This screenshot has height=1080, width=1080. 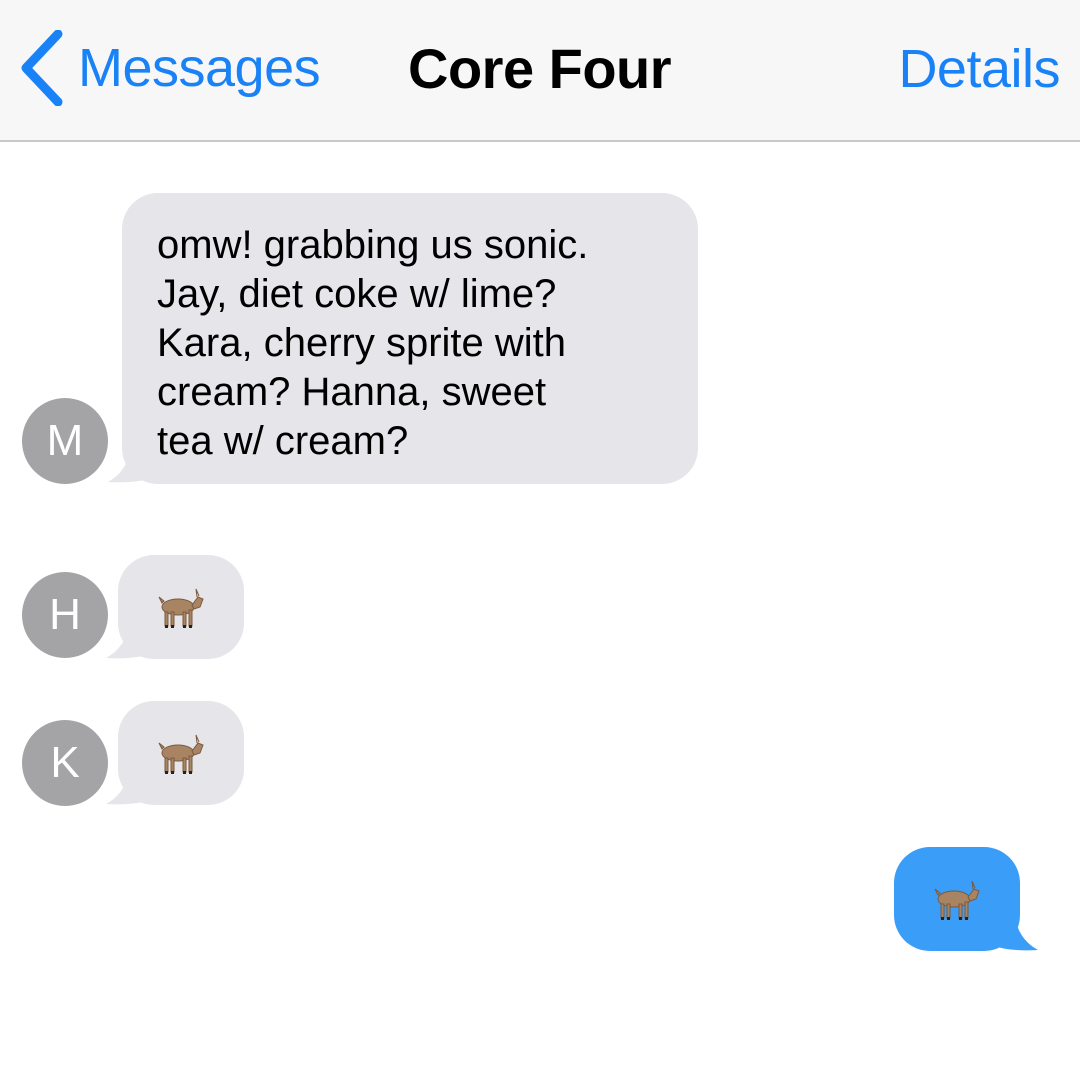 What do you see at coordinates (65, 615) in the screenshot?
I see `avatar: H` at bounding box center [65, 615].